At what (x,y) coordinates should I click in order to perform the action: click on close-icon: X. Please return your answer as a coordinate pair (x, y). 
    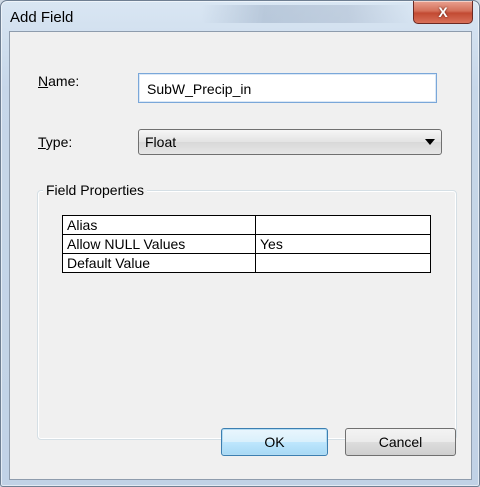
    Looking at the image, I should click on (443, 12).